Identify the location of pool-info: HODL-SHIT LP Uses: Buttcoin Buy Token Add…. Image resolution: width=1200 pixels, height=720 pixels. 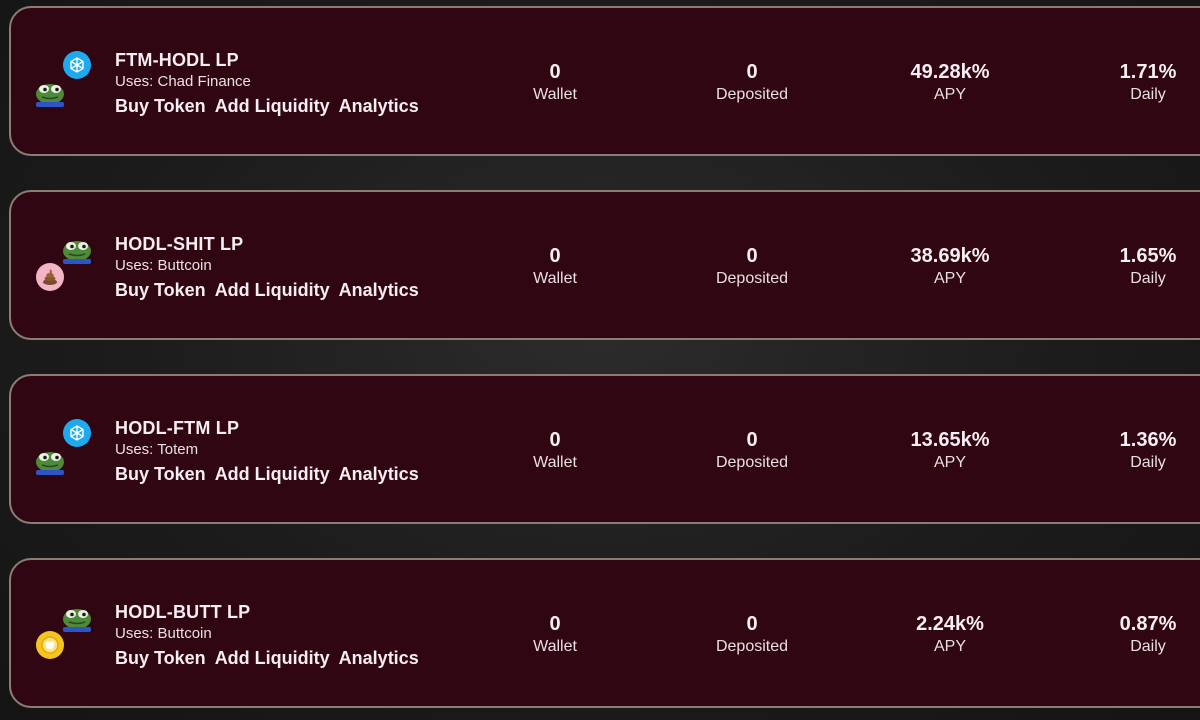
(271, 268).